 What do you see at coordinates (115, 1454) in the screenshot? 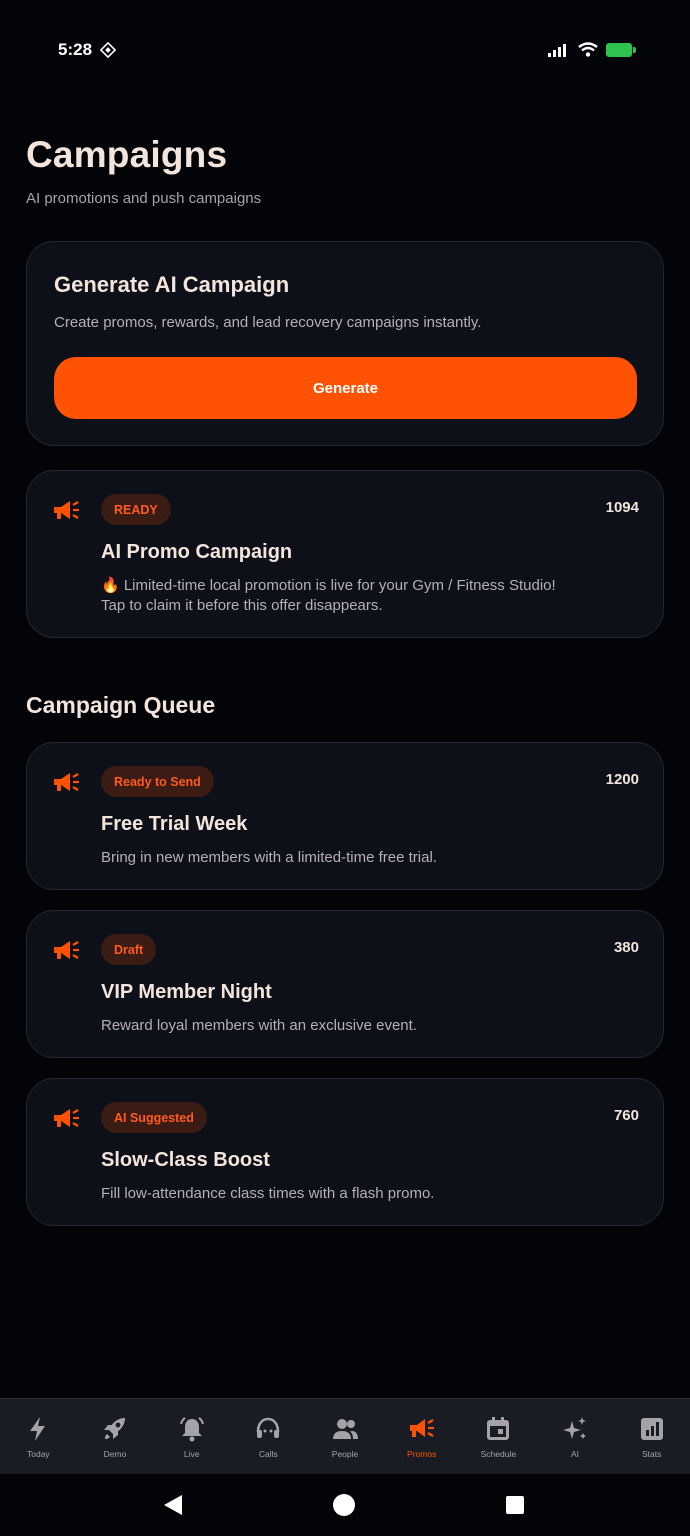
I see `nav-label: Demo` at bounding box center [115, 1454].